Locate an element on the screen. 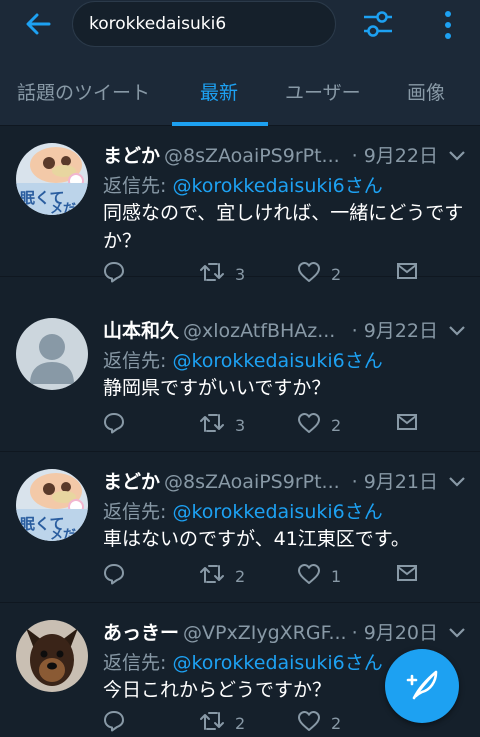 The height and width of the screenshot is (737, 480). search-tabs: 話題のツイート 最新 ユーザー 画像 is located at coordinates (240, 91).